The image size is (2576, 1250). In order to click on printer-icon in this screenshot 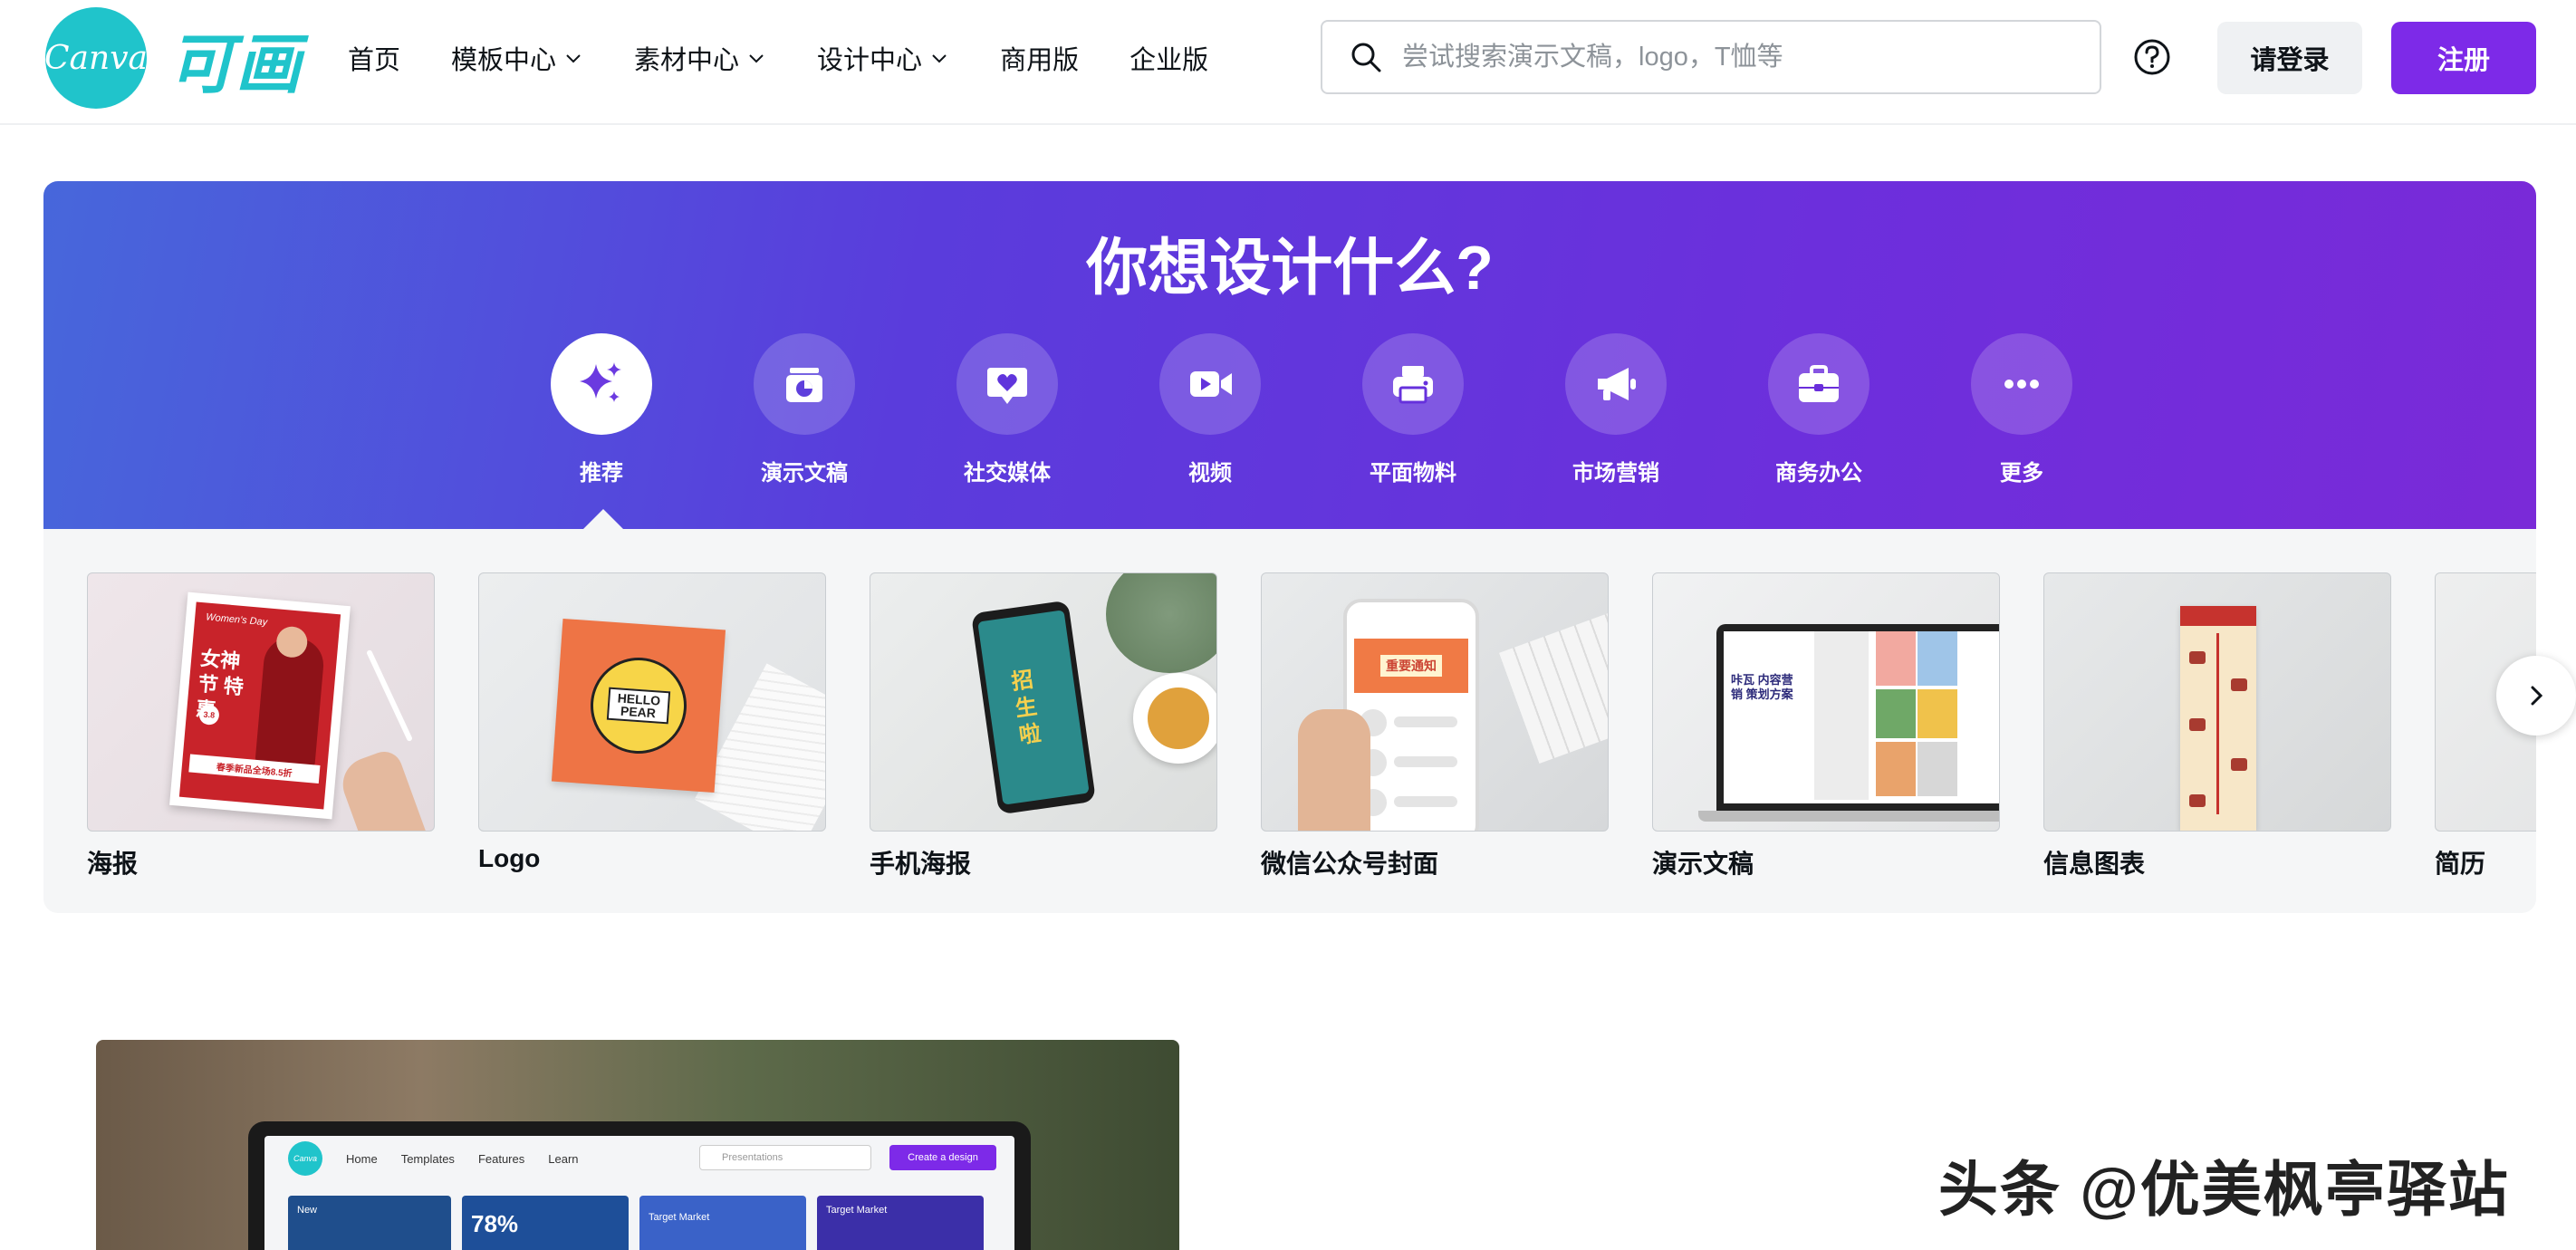, I will do `click(1413, 384)`.